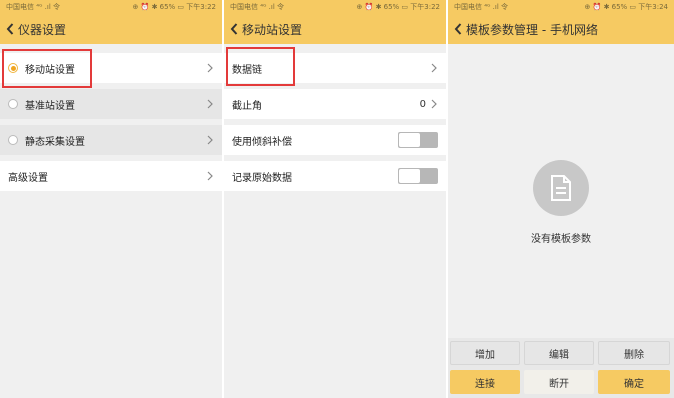  Describe the element at coordinates (272, 29) in the screenshot. I see `page-title: 移动站设置` at that location.